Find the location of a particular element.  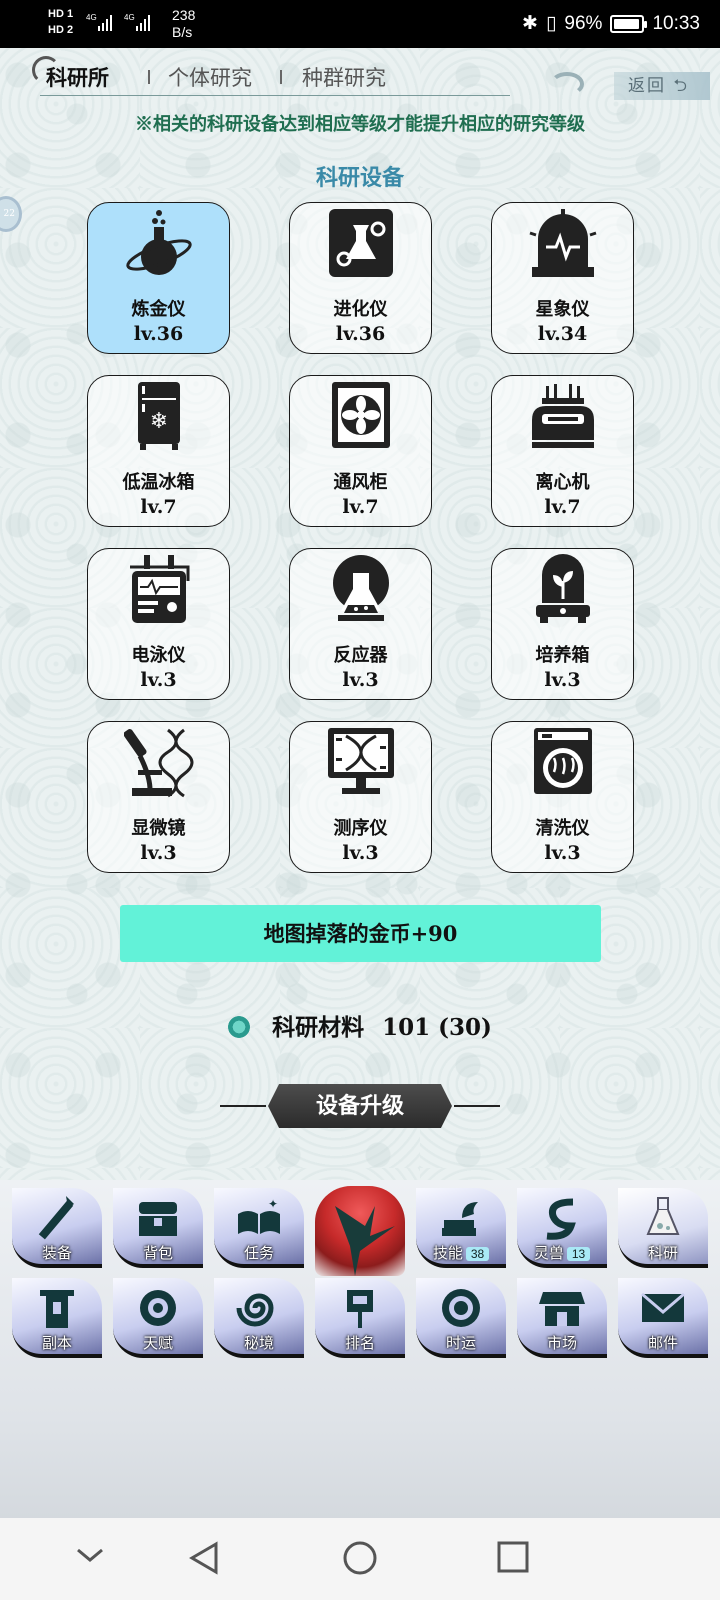

home-circle-icon is located at coordinates (360, 1558).